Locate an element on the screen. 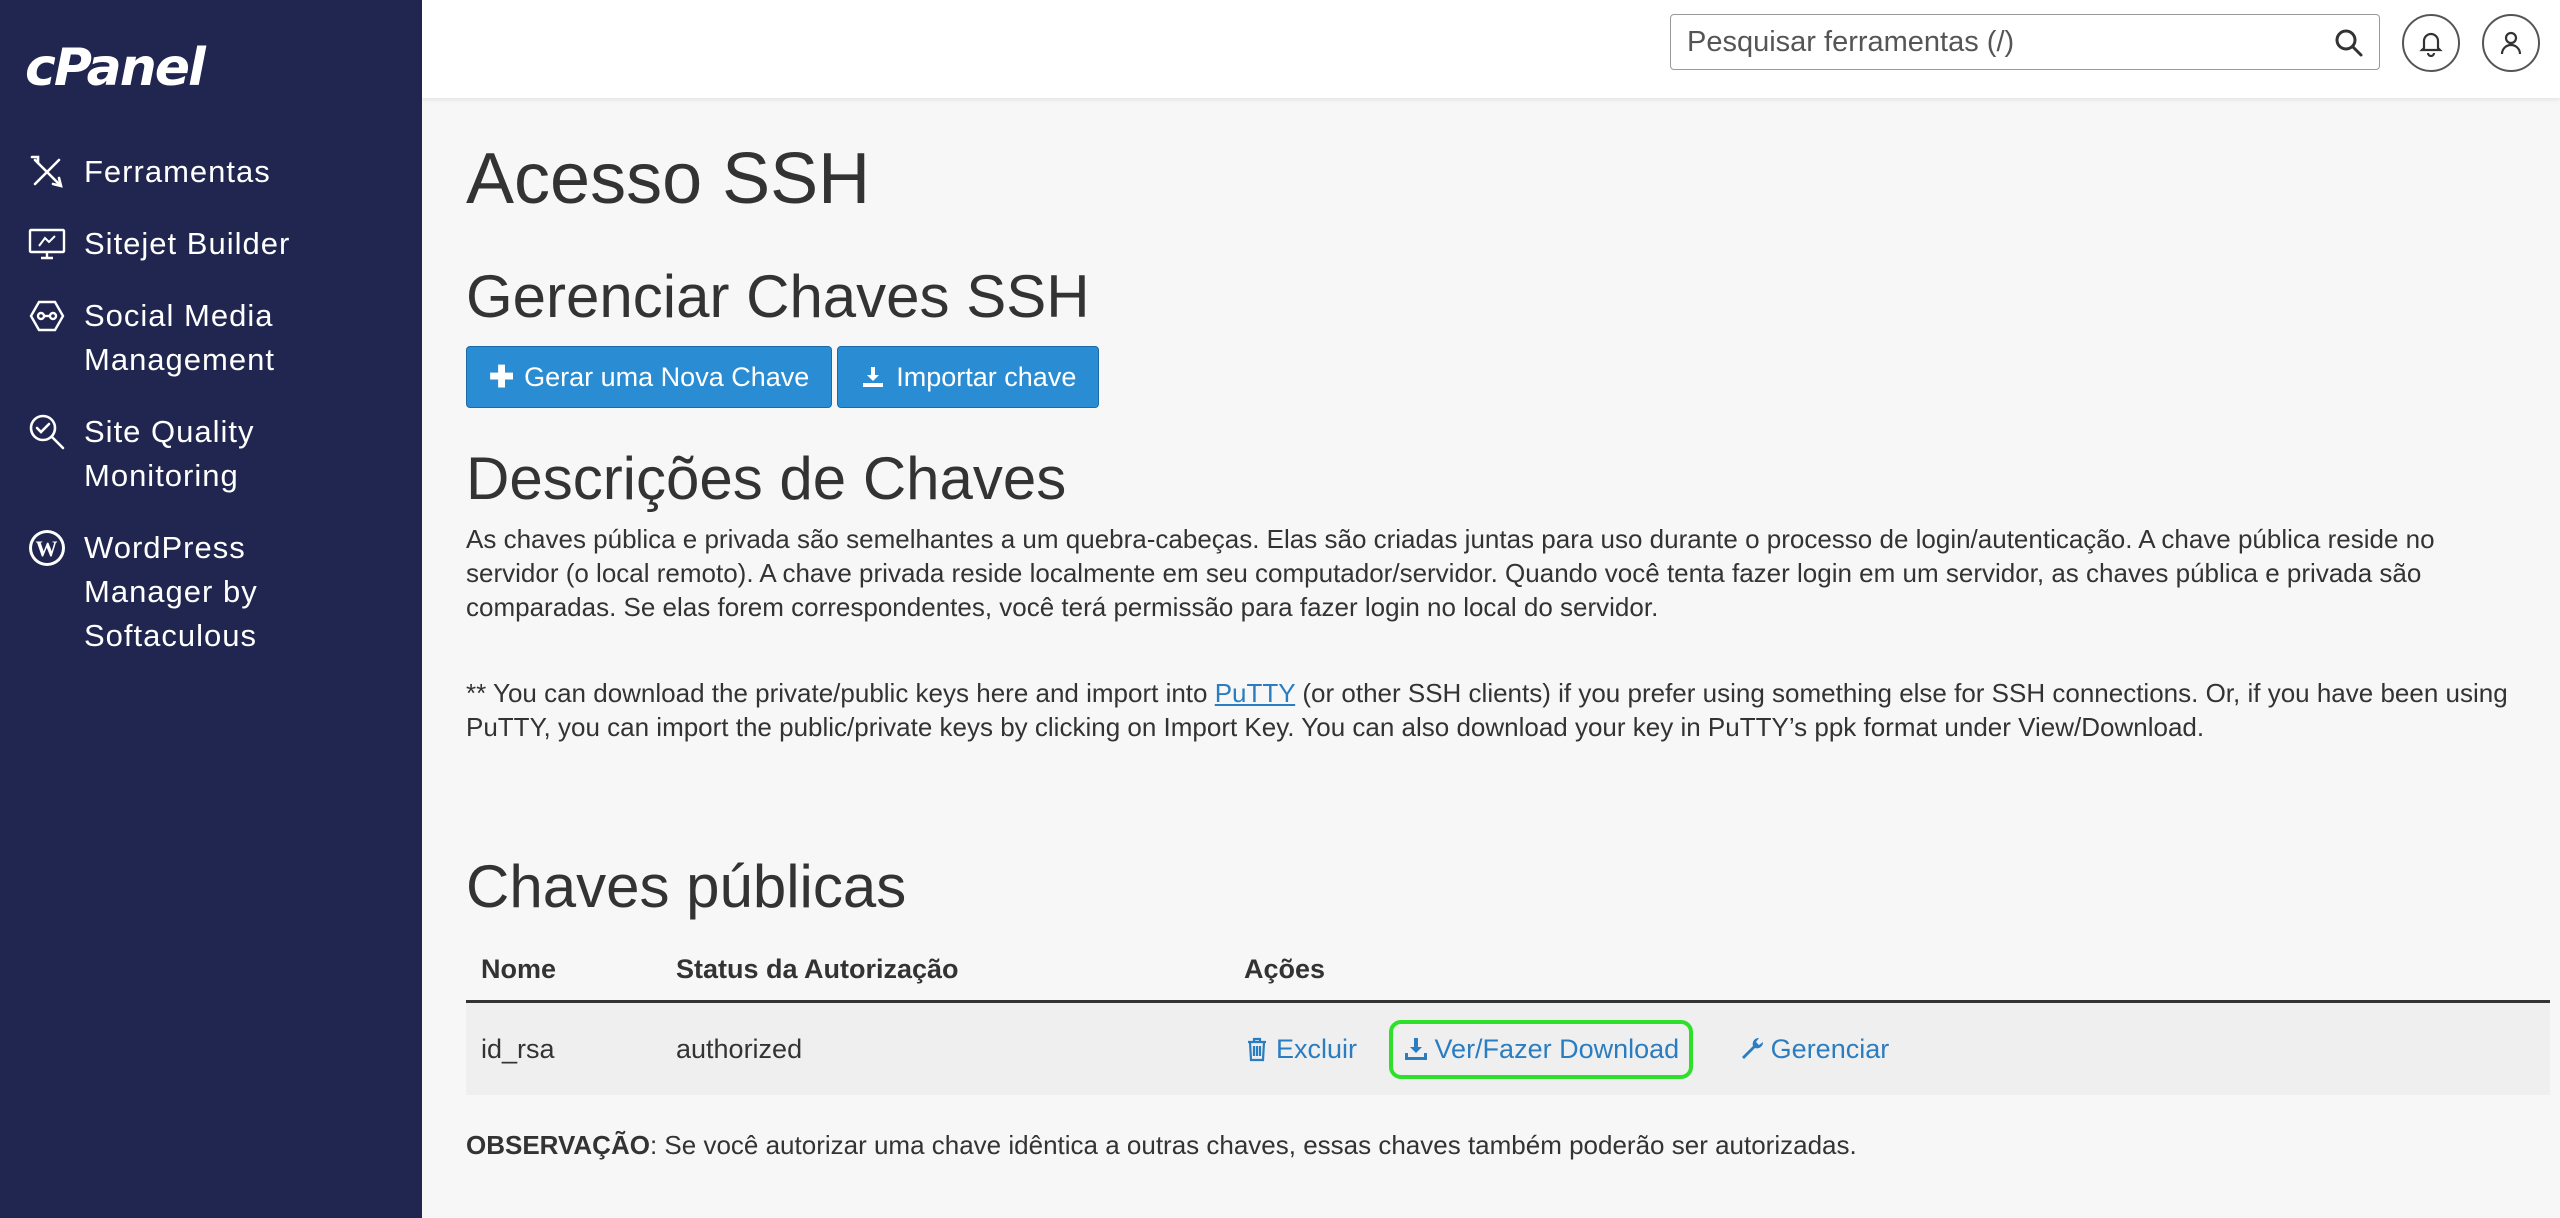  sidebar-item-site-quality: Site Quality Monitoring is located at coordinates (211, 454).